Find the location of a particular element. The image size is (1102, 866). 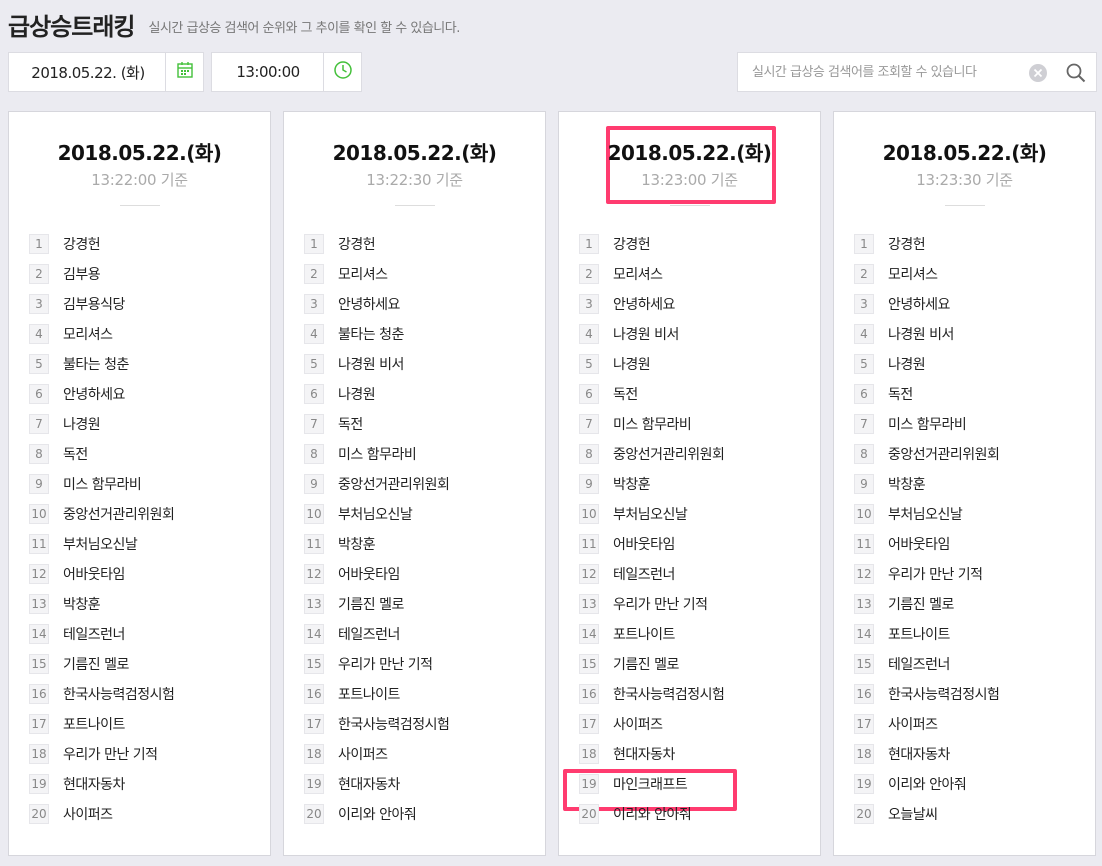

clock-button is located at coordinates (342, 72).